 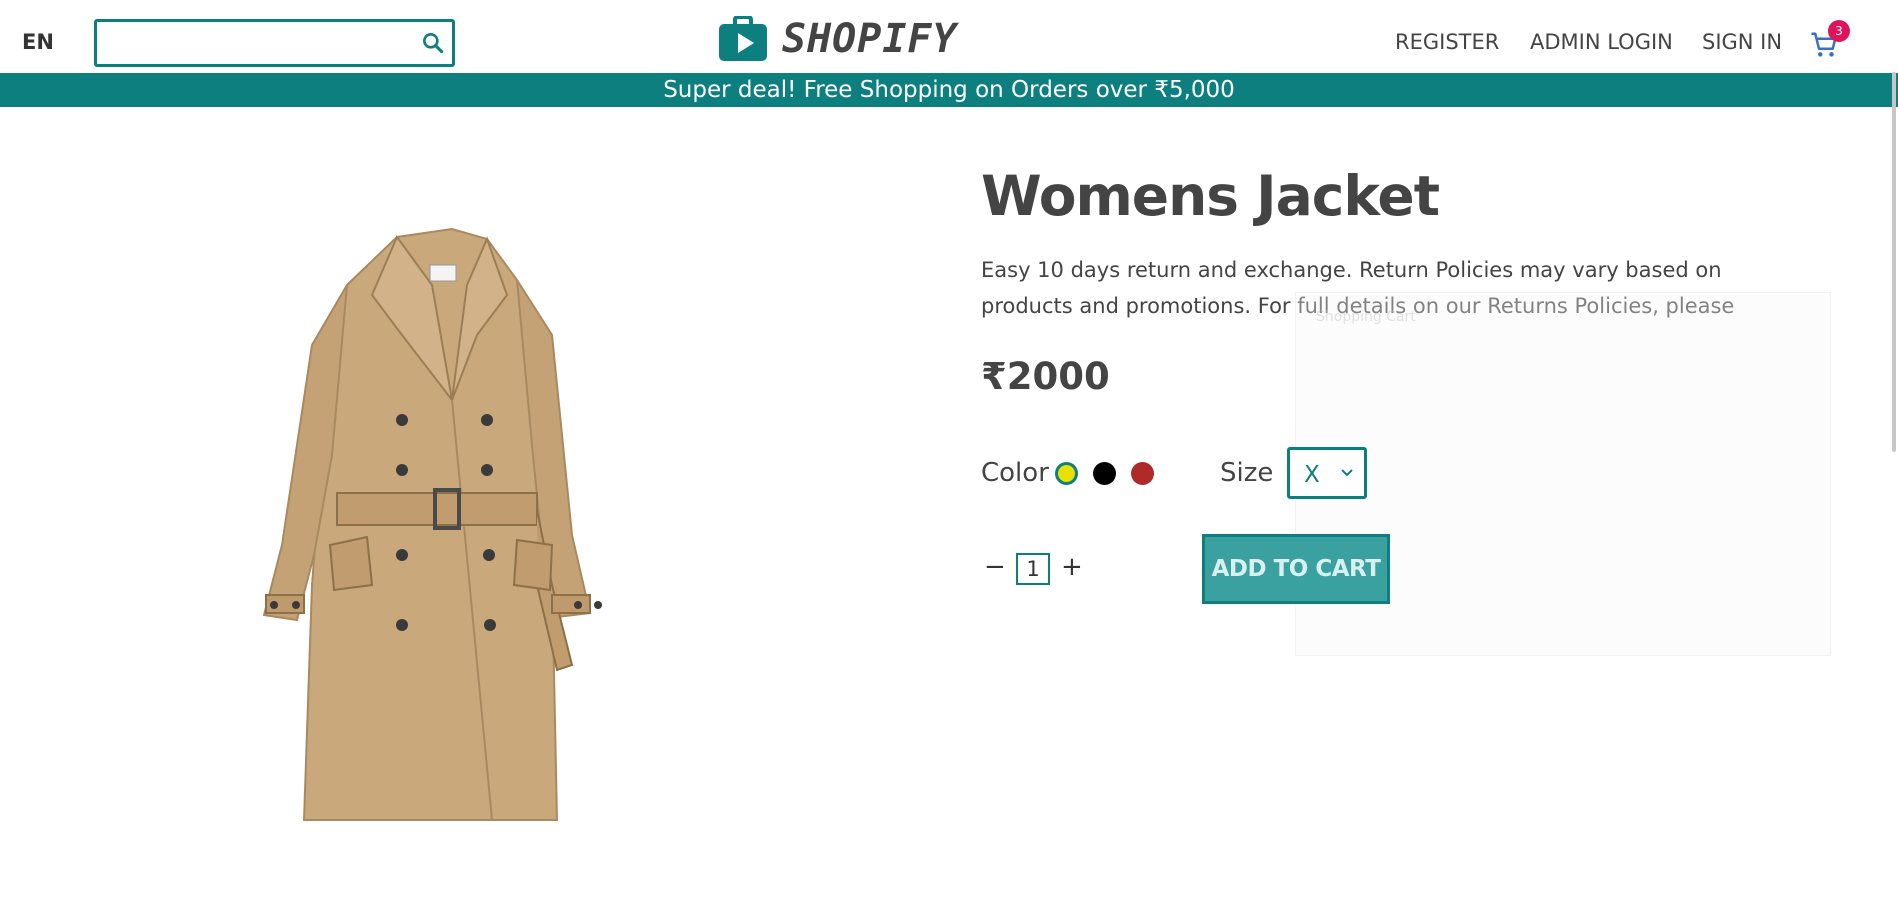 What do you see at coordinates (743, 38) in the screenshot?
I see `shopping-bag-play-icon` at bounding box center [743, 38].